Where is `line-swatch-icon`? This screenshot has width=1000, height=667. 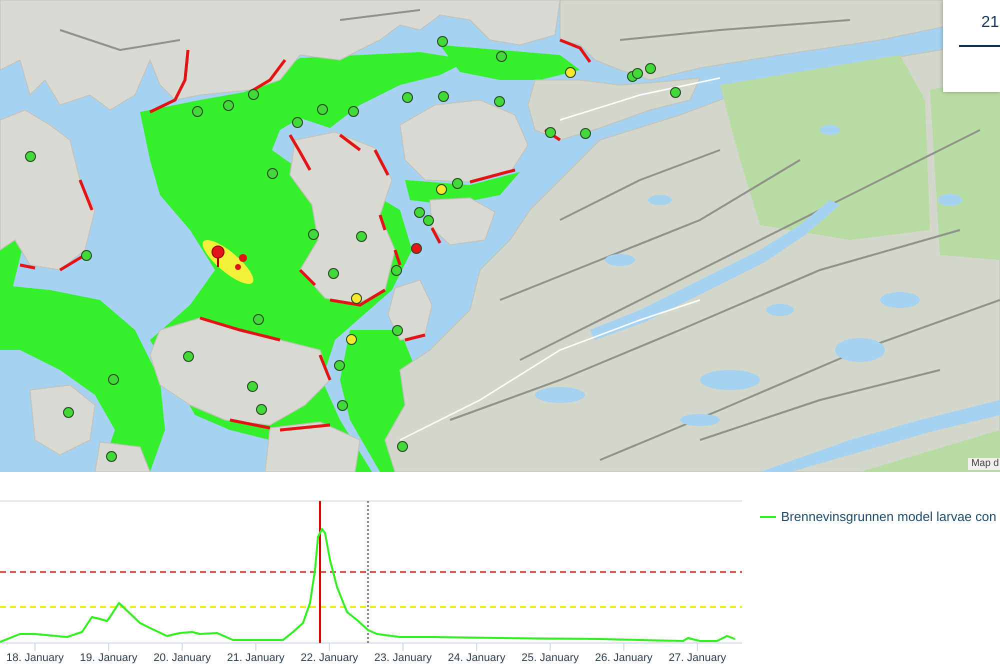 line-swatch-icon is located at coordinates (768, 517).